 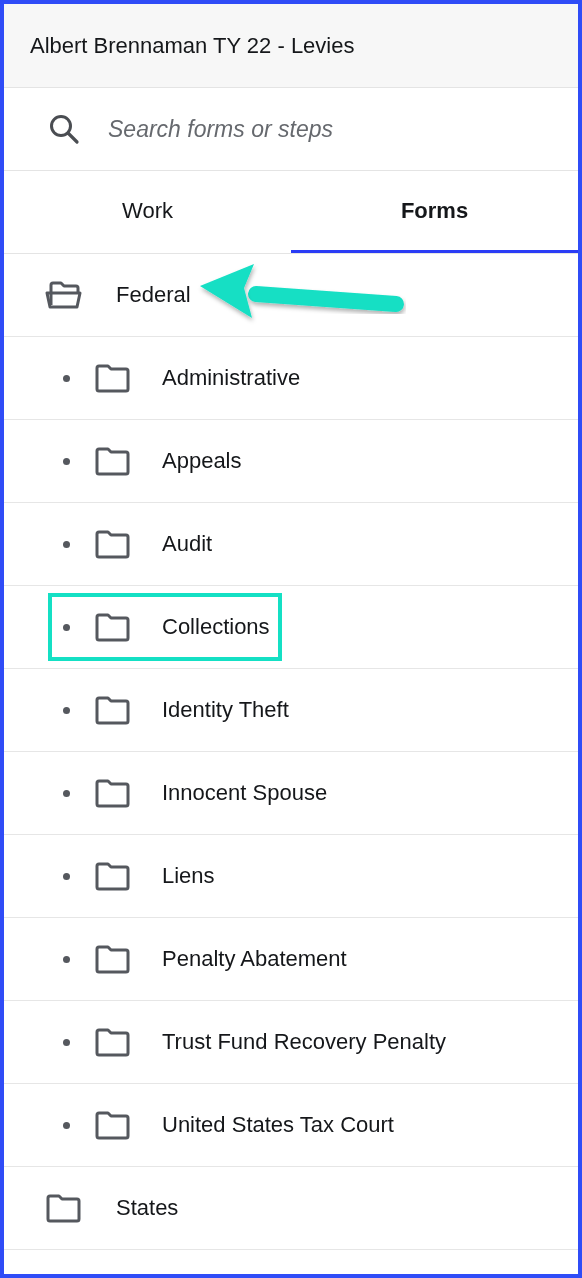 I want to click on item-label: Audit, so click(x=187, y=544).